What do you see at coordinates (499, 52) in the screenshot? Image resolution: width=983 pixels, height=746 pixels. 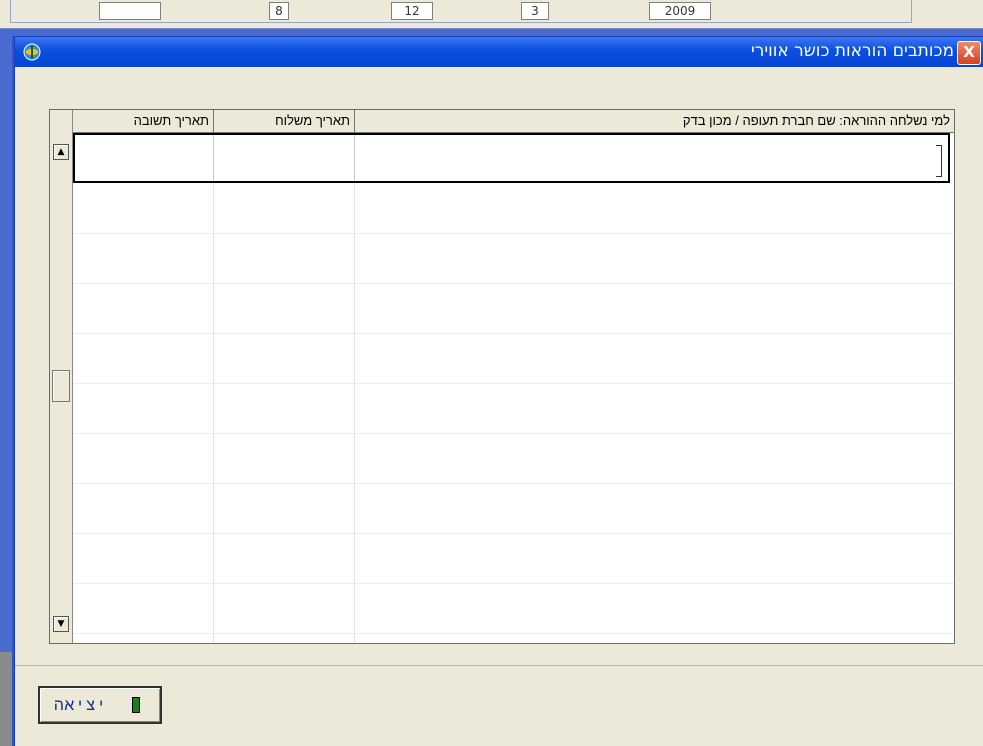 I see `title-bar: מכותבים הוראות כושר אווירי X` at bounding box center [499, 52].